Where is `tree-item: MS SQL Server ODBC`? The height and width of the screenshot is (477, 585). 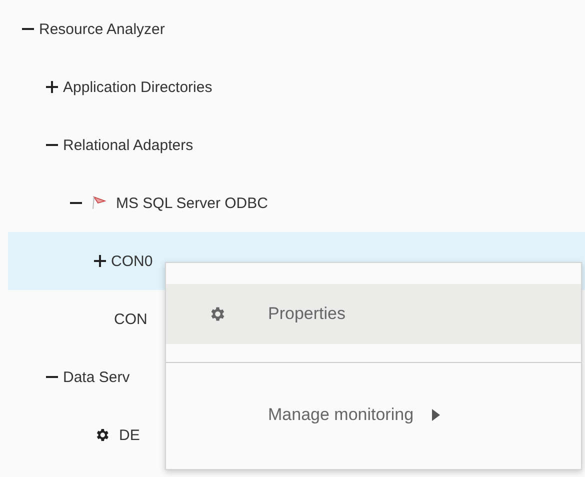 tree-item: MS SQL Server ODBC is located at coordinates (192, 203).